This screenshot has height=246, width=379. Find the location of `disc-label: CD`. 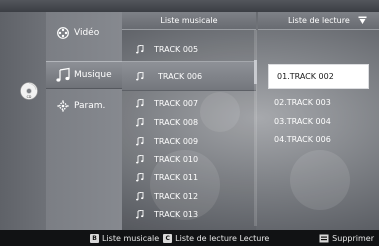

disc-label: CD is located at coordinates (29, 97).